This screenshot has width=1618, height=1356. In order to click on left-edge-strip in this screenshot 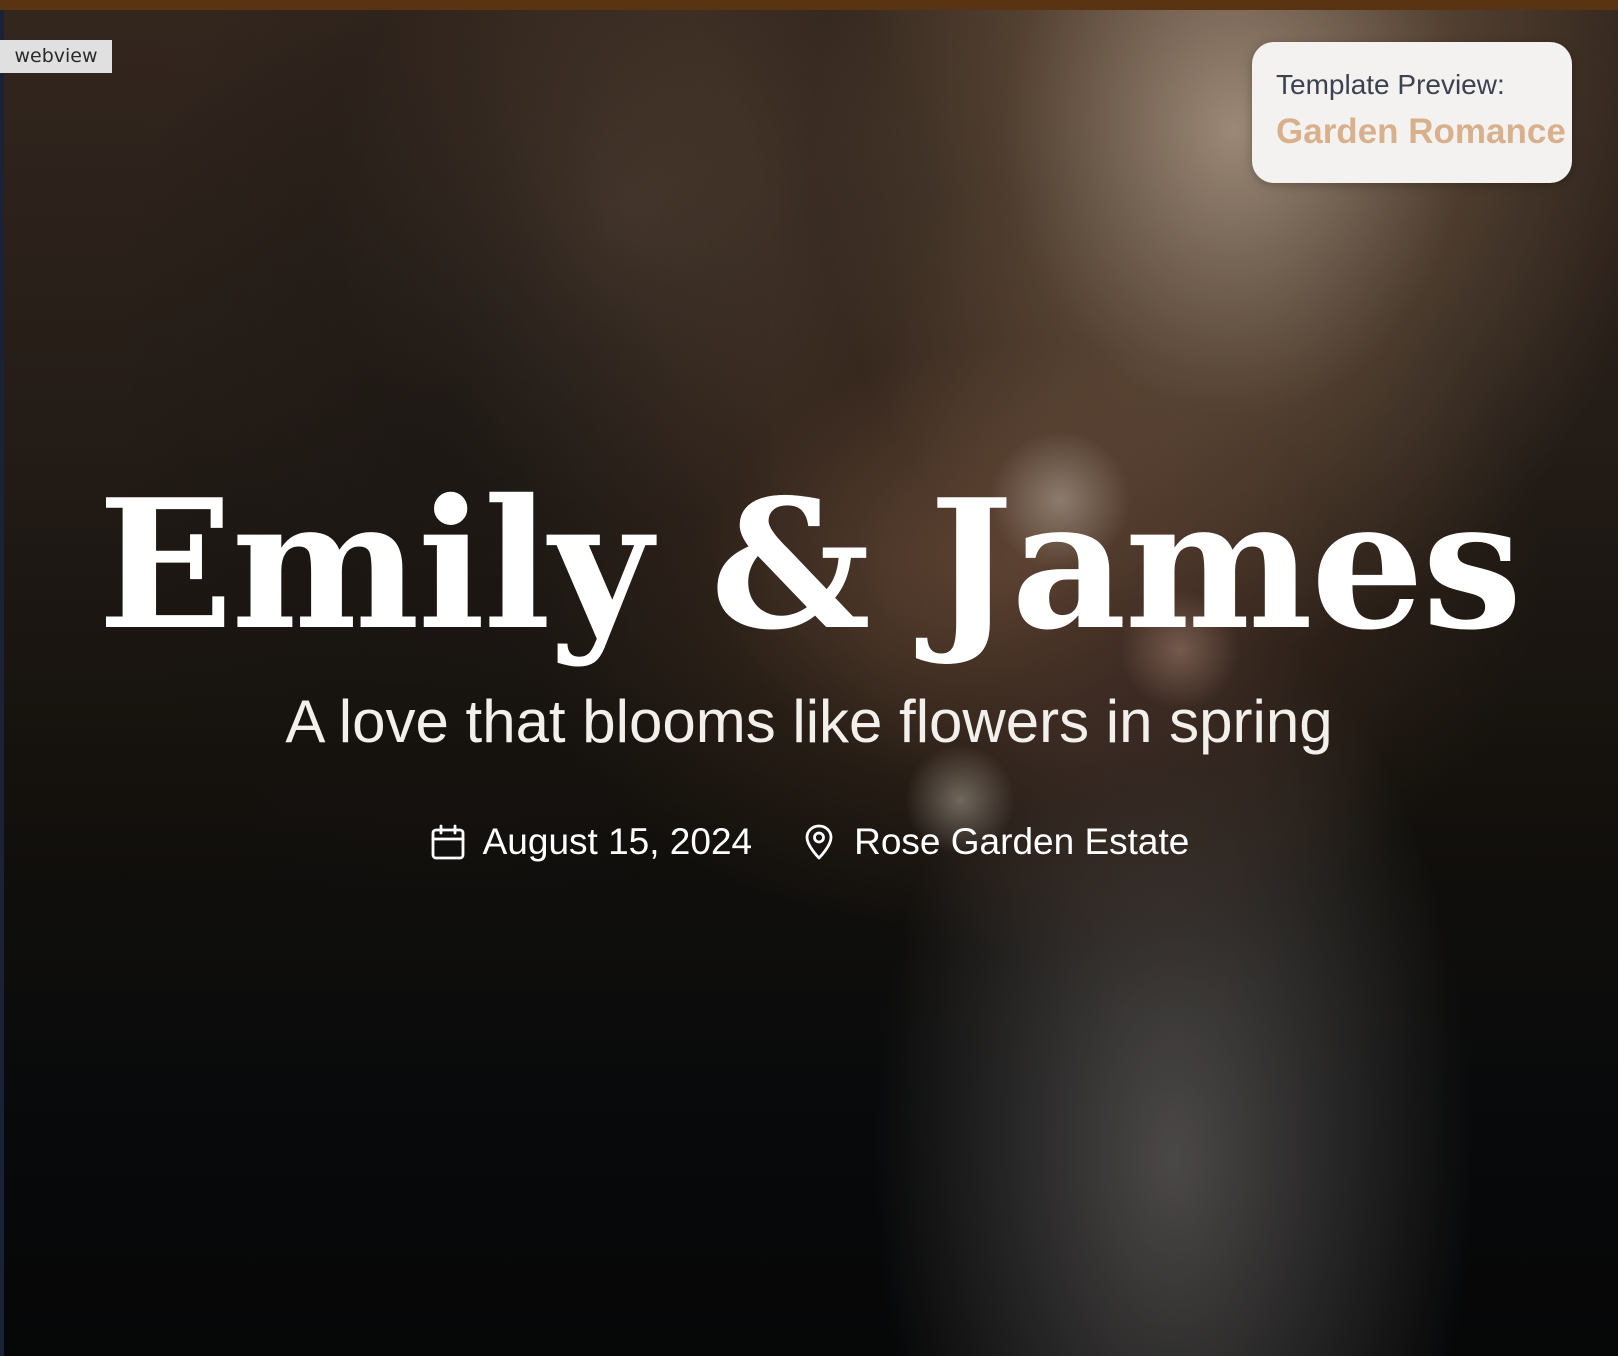, I will do `click(2, 683)`.